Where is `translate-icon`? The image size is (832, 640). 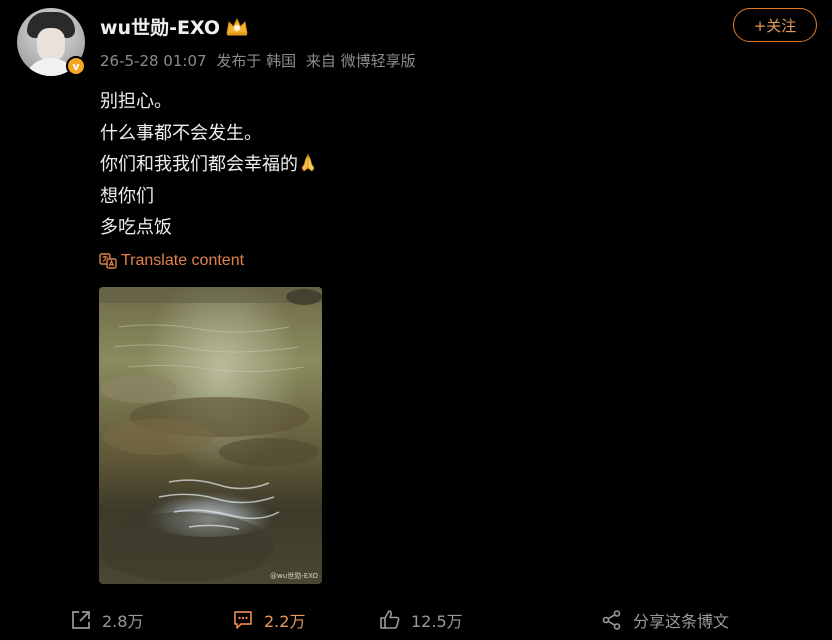
translate-icon is located at coordinates (108, 261).